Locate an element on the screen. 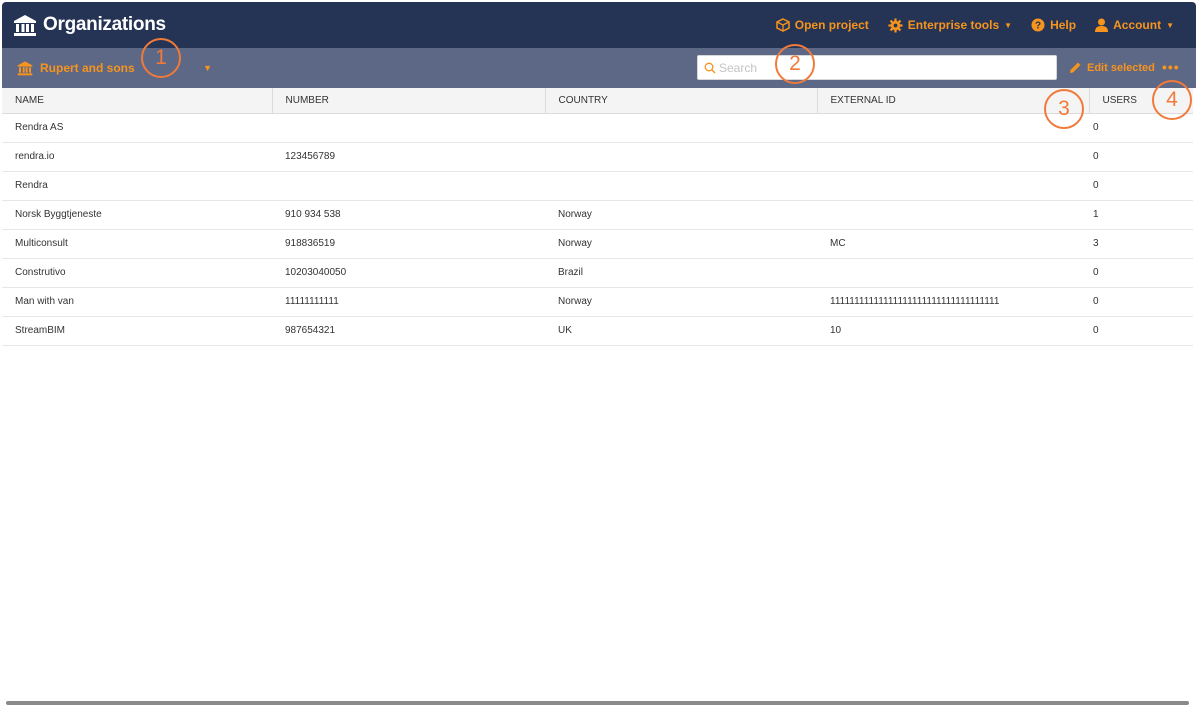  table-row: rendra.io 123456789 0 is located at coordinates (597, 157).